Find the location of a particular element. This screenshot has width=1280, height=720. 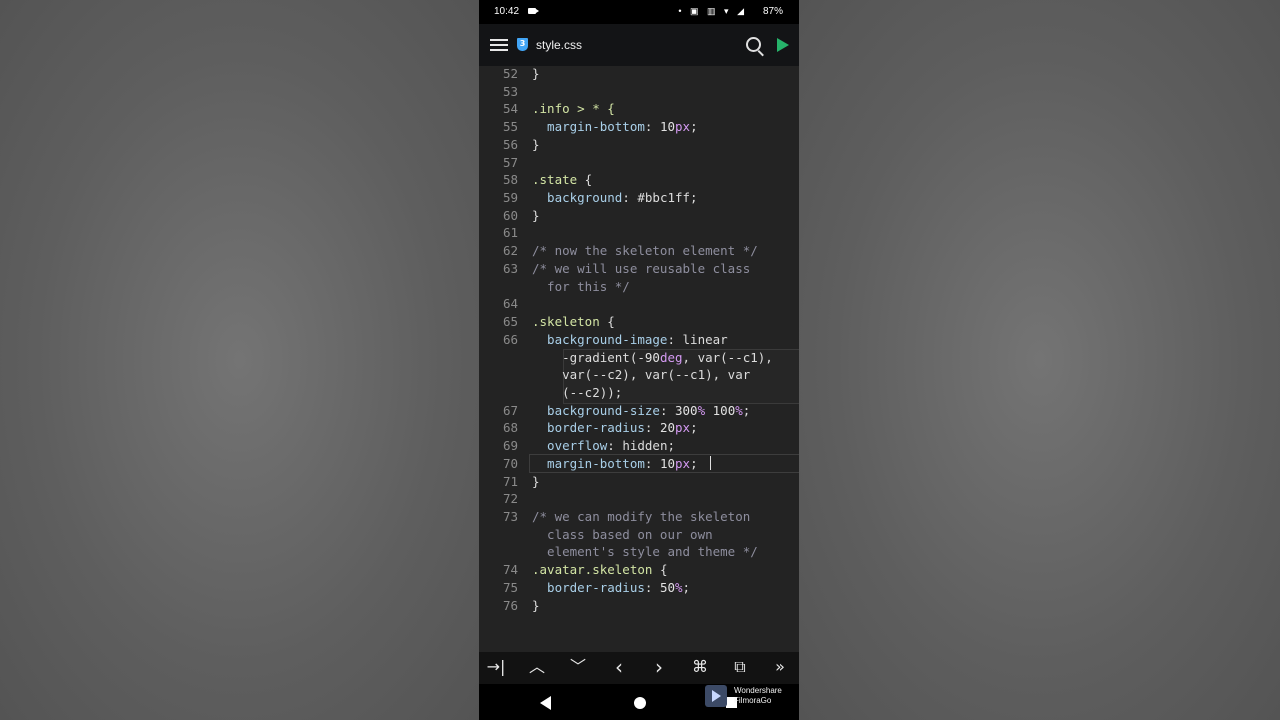

code-token: , var(--c1), is located at coordinates (727, 357).